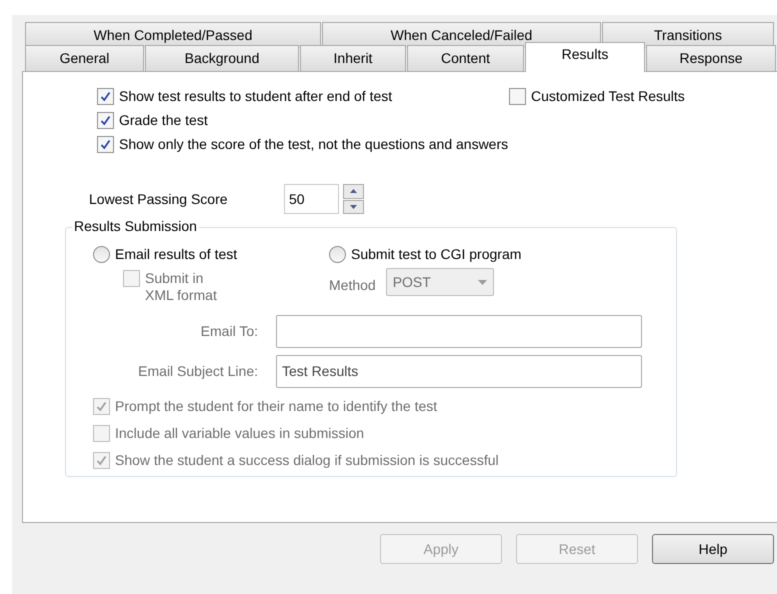 Image resolution: width=777 pixels, height=594 pixels. Describe the element at coordinates (353, 206) in the screenshot. I see `down-arrow-icon` at that location.